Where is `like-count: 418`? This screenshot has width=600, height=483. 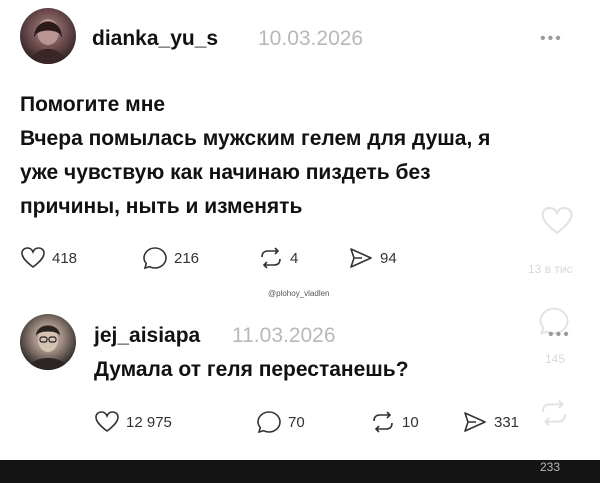 like-count: 418 is located at coordinates (65, 258).